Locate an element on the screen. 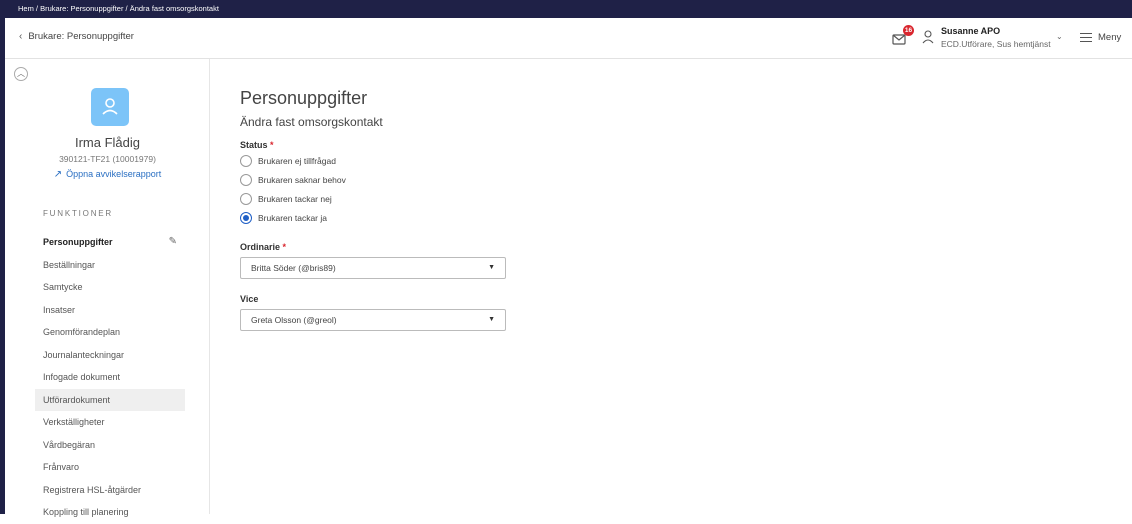 Image resolution: width=1132 pixels, height=524 pixels. vice-label: Vice is located at coordinates (249, 299).